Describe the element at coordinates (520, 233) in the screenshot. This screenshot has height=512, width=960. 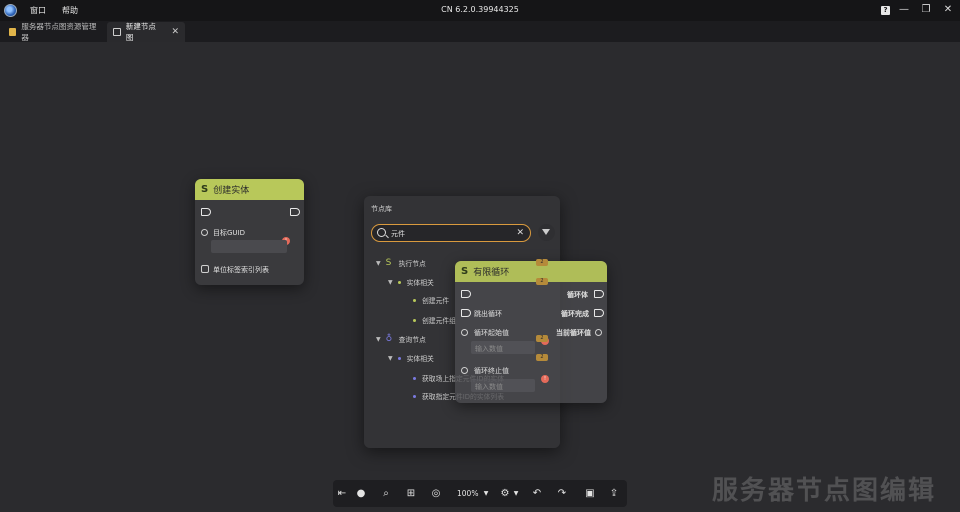
I see `clear-search-icon: ✕` at that location.